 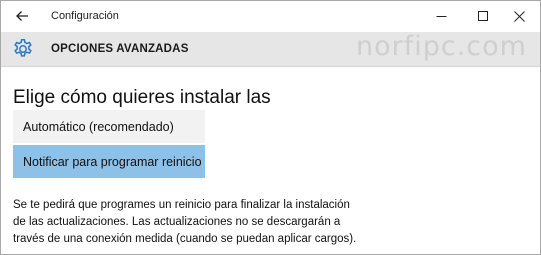 What do you see at coordinates (270, 66) in the screenshot?
I see `header-divider` at bounding box center [270, 66].